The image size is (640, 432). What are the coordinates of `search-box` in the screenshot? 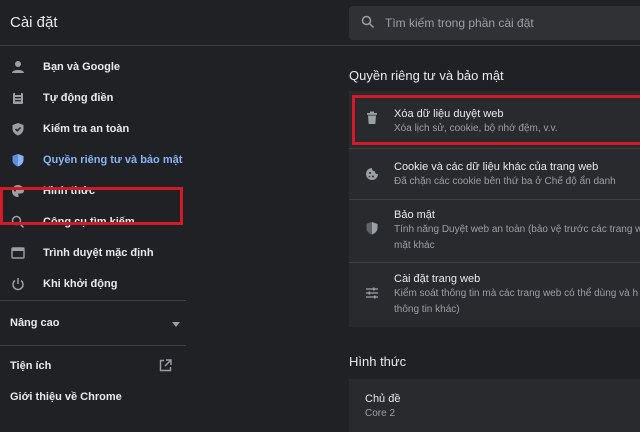 It's located at (494, 23).